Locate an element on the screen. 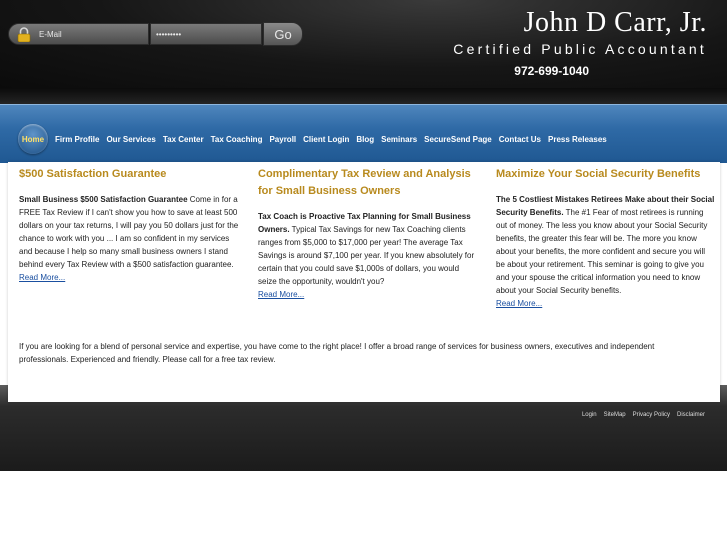 This screenshot has height=545, width=727. email-placeholder: E-Mail is located at coordinates (50, 34).